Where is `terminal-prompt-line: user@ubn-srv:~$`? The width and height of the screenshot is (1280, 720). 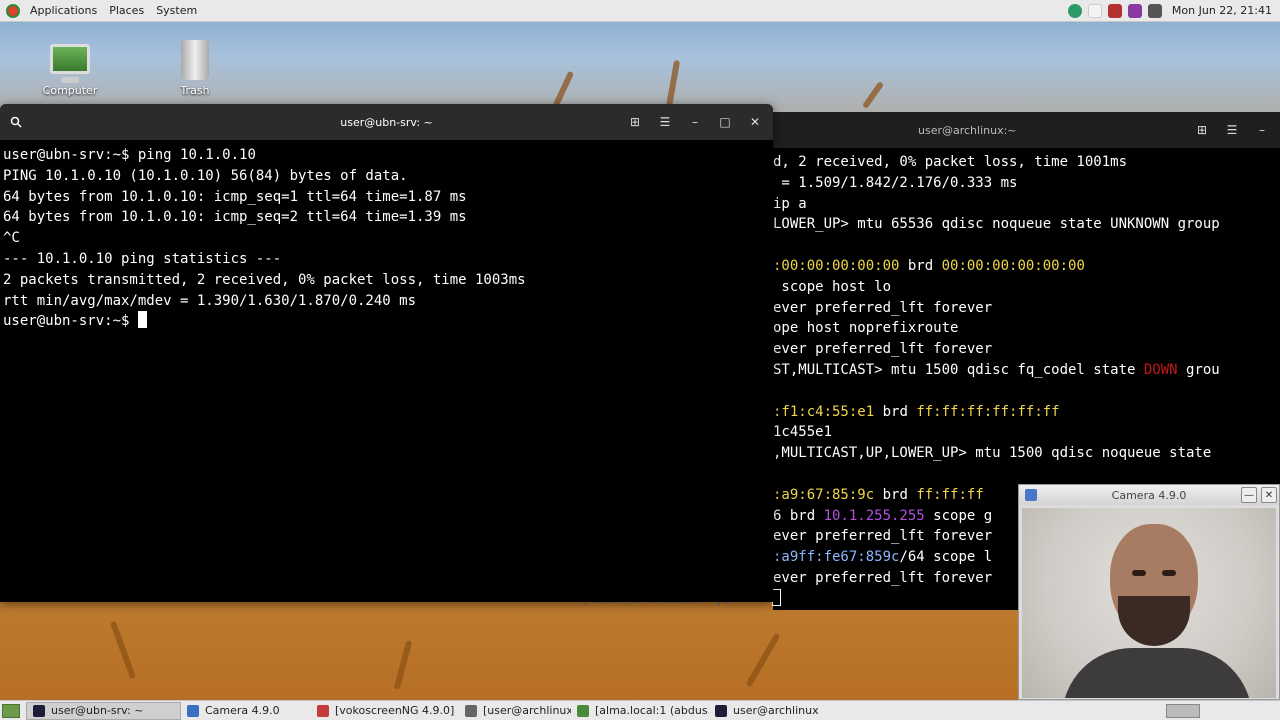 terminal-prompt-line: user@ubn-srv:~$ is located at coordinates (386, 321).